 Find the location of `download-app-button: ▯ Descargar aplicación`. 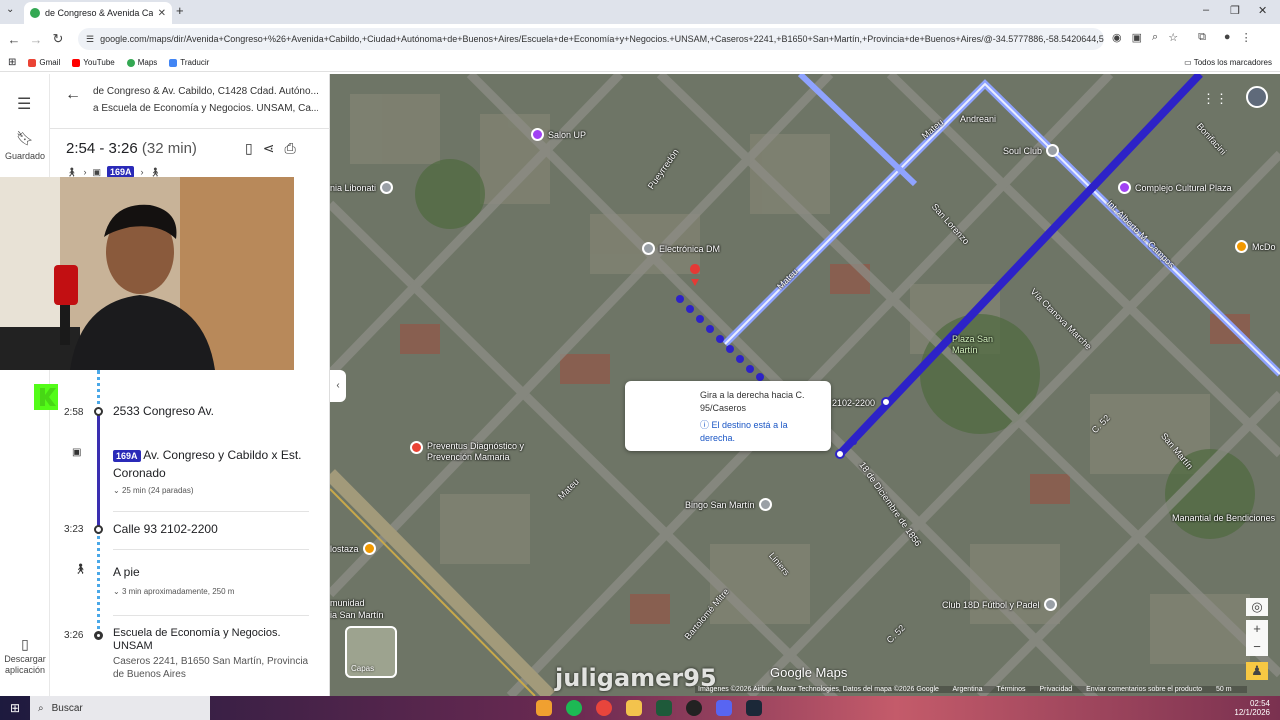

download-app-button: ▯ Descargar aplicación is located at coordinates (25, 656).